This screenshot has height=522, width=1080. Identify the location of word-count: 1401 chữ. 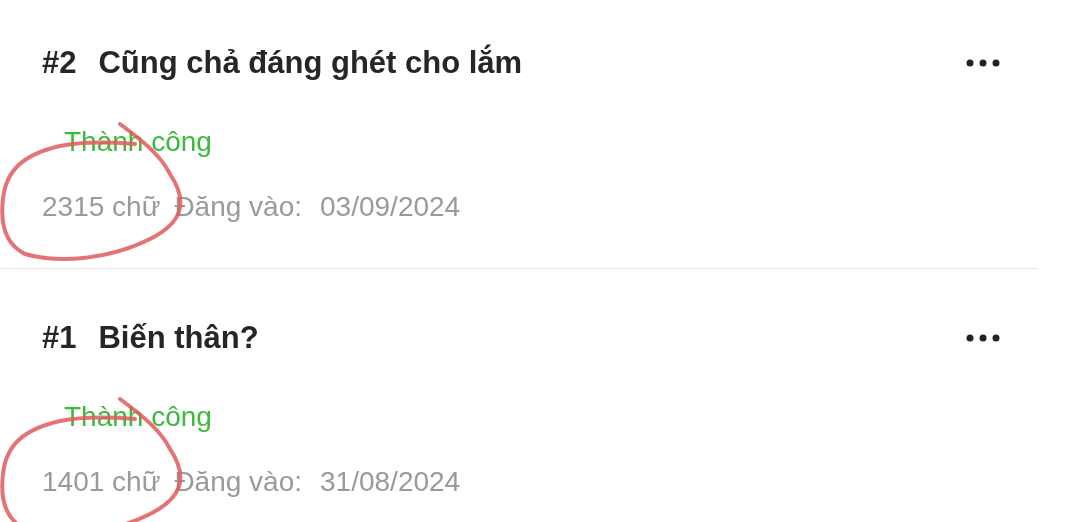
(101, 482).